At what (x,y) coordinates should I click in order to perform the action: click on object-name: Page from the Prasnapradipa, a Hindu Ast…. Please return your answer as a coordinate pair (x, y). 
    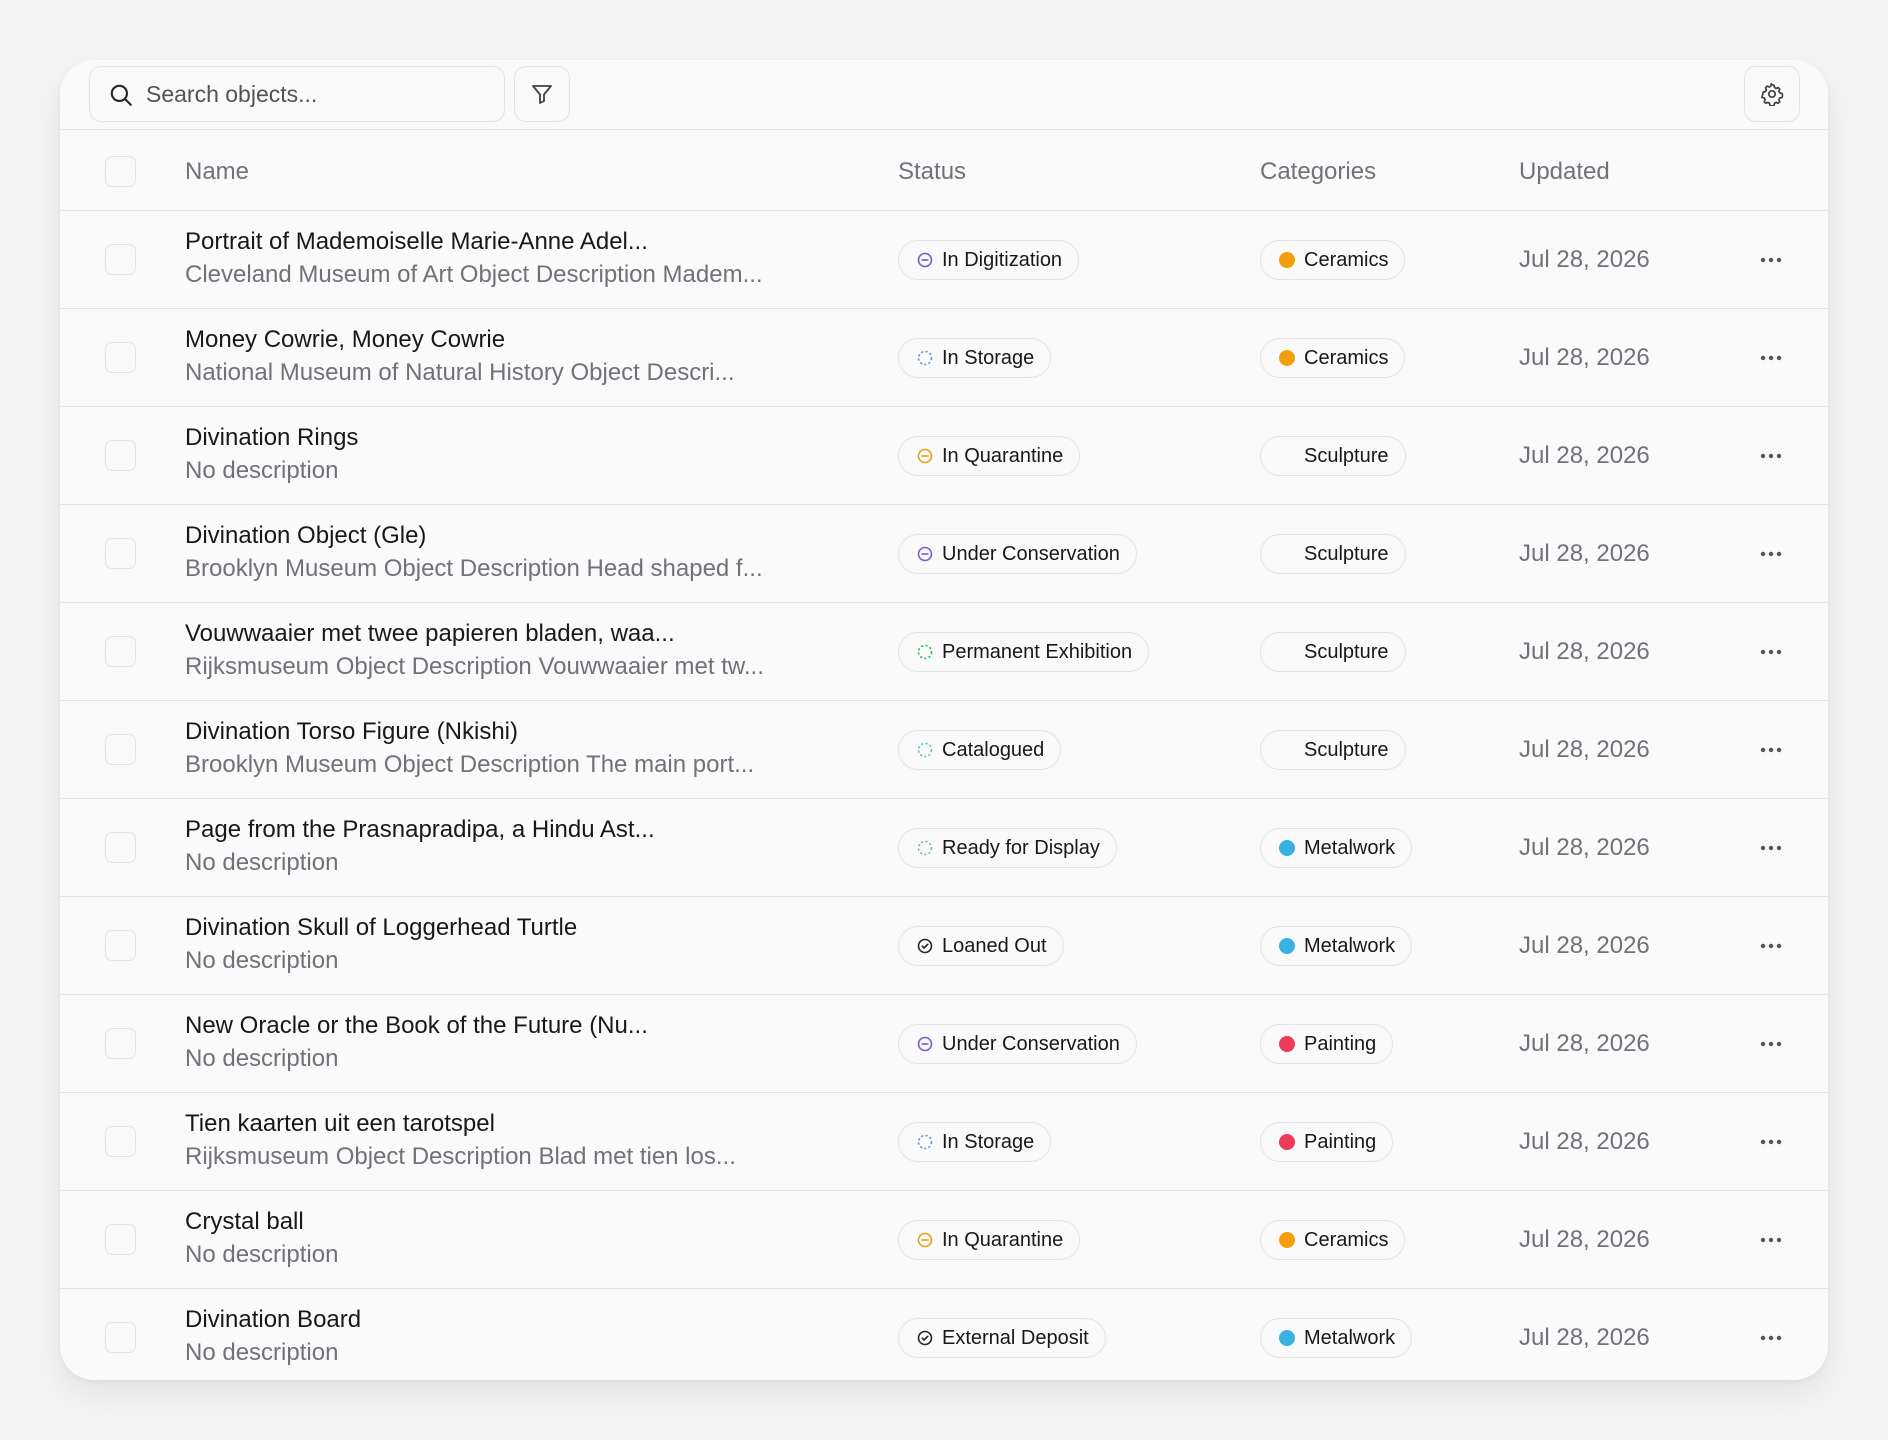
    Looking at the image, I should click on (420, 830).